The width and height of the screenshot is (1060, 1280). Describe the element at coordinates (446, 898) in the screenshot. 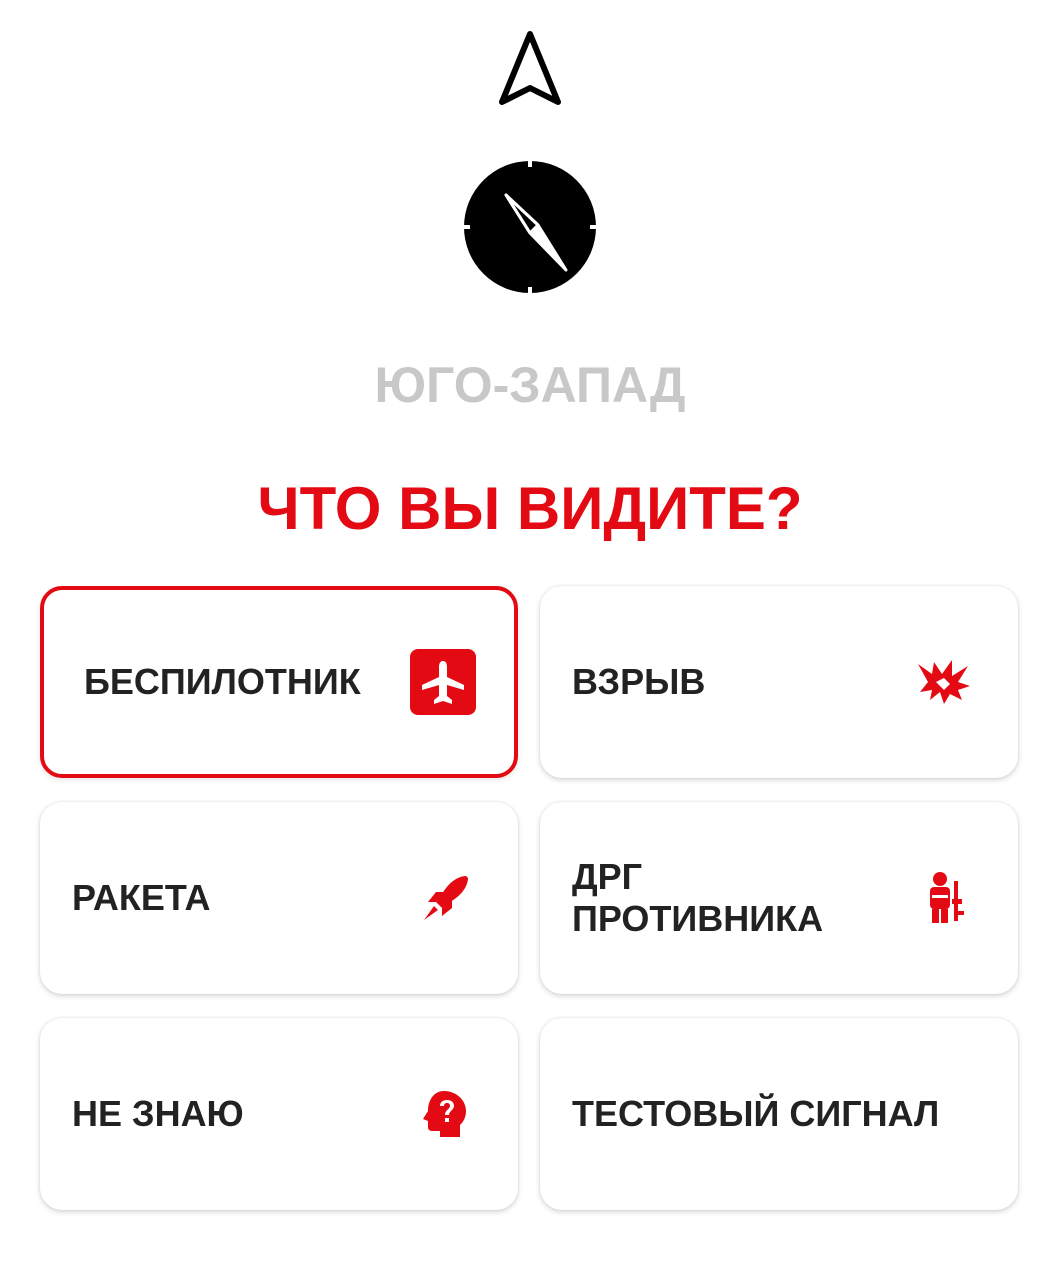

I see `rocket-icon` at that location.